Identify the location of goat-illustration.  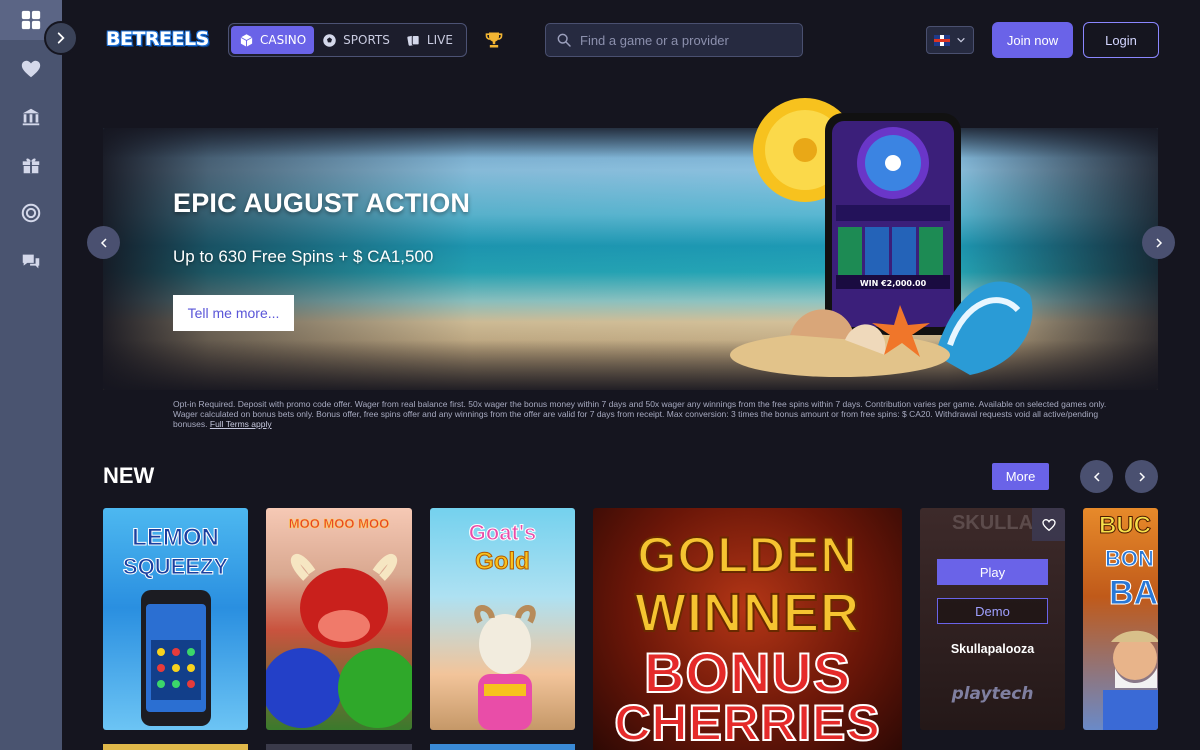
(505, 667).